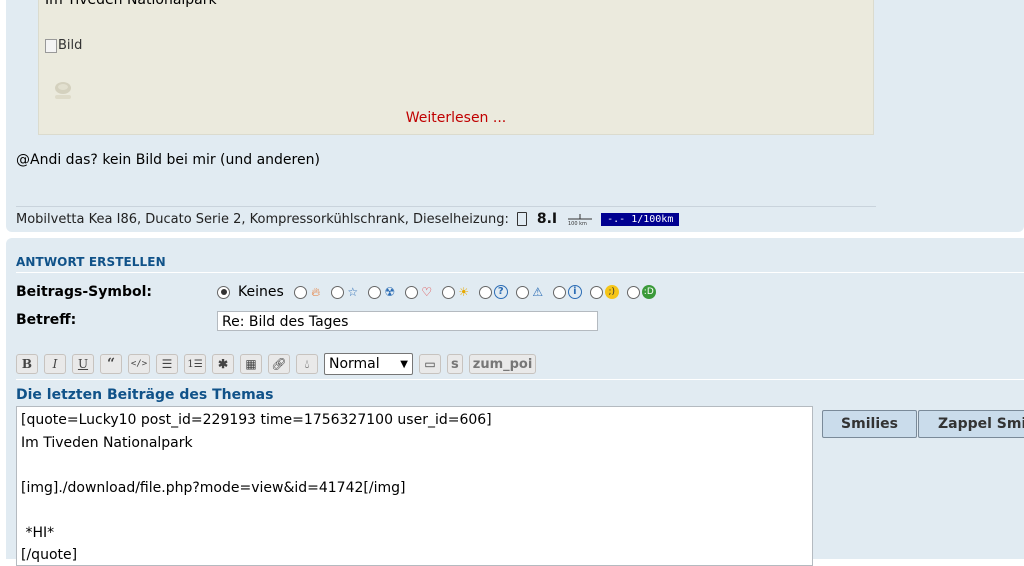  Describe the element at coordinates (559, 292) in the screenshot. I see `symbol-radio-info` at that location.